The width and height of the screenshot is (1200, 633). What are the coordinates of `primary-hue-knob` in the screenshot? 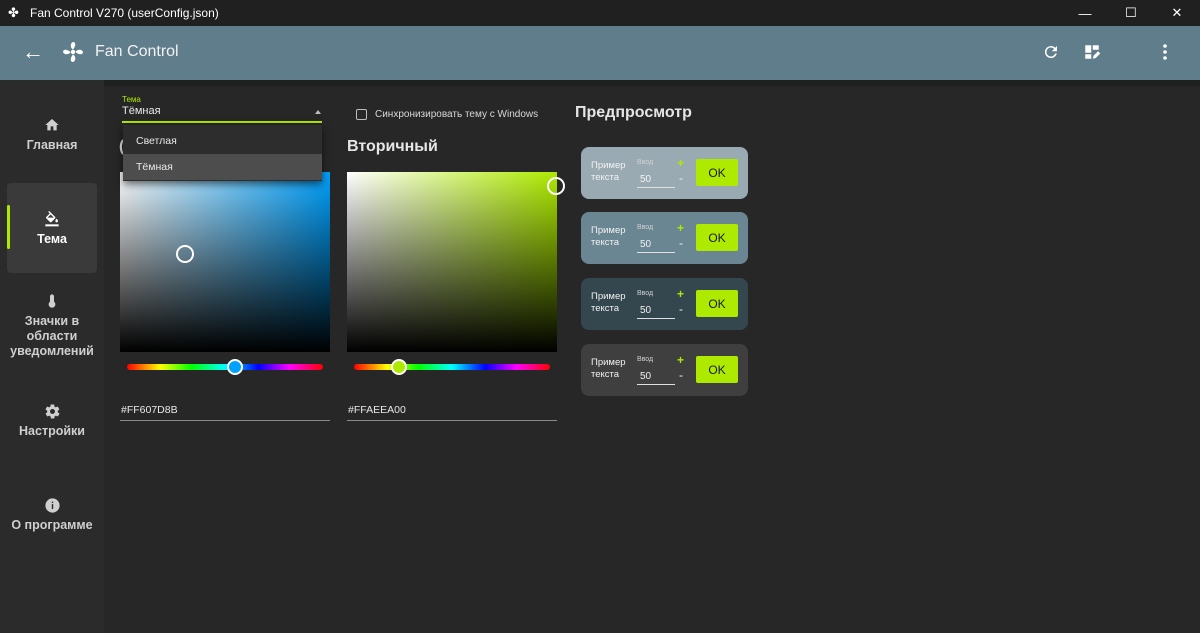 It's located at (235, 367).